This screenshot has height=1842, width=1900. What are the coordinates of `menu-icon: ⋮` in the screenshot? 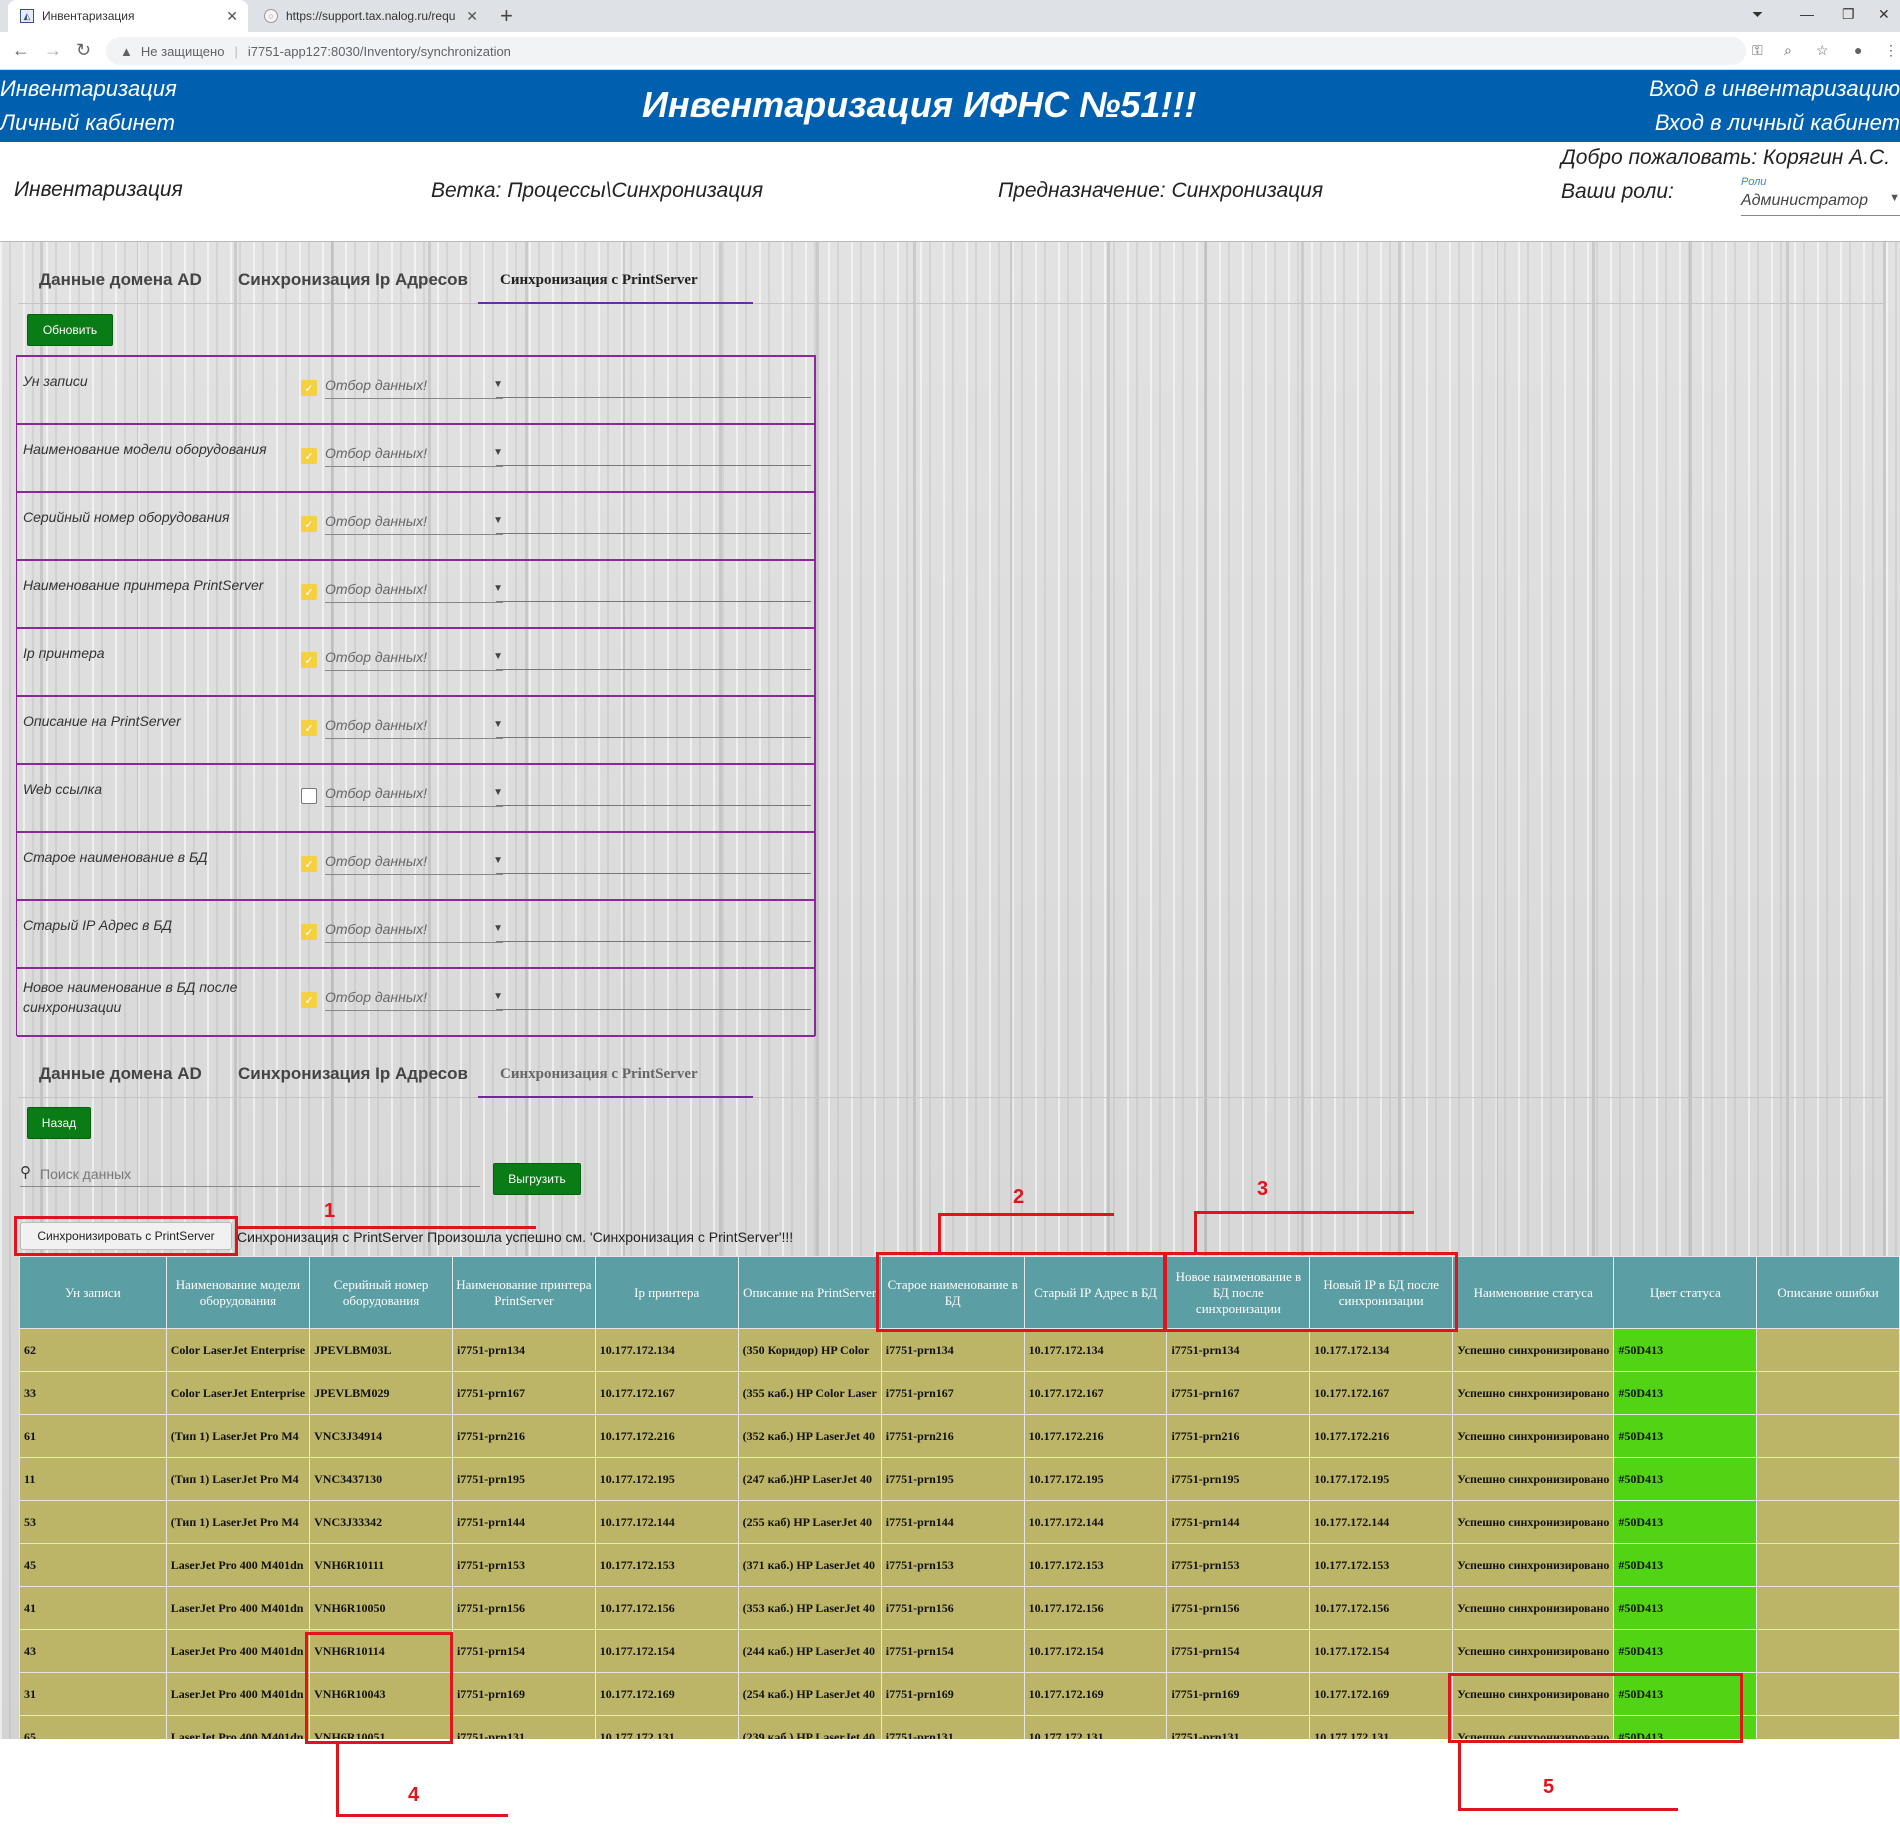 It's located at (1891, 50).